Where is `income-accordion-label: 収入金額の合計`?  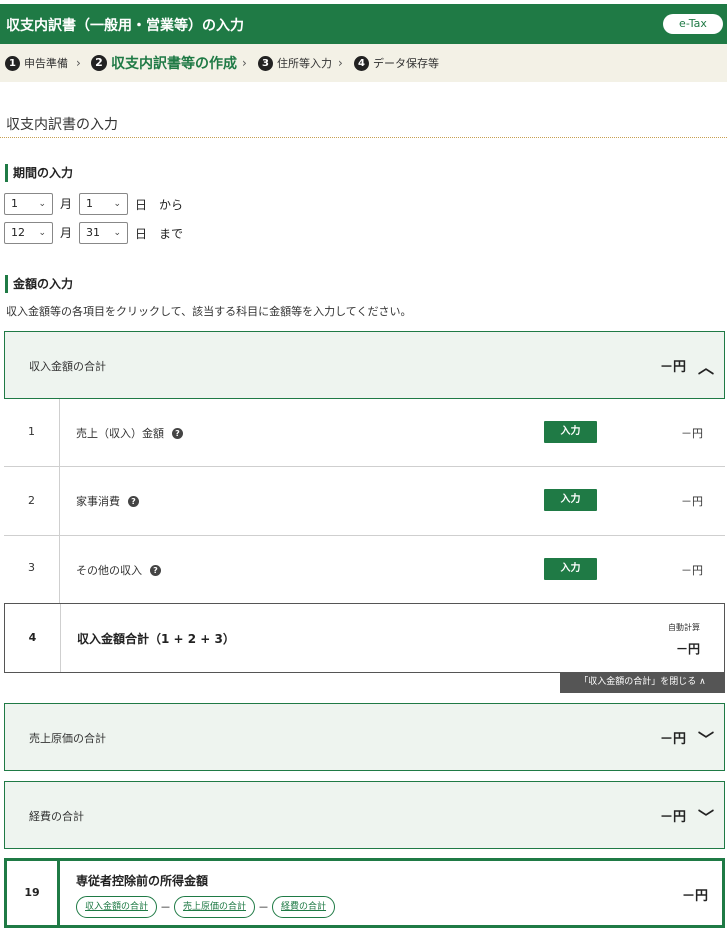 income-accordion-label: 収入金額の合計 is located at coordinates (67, 366).